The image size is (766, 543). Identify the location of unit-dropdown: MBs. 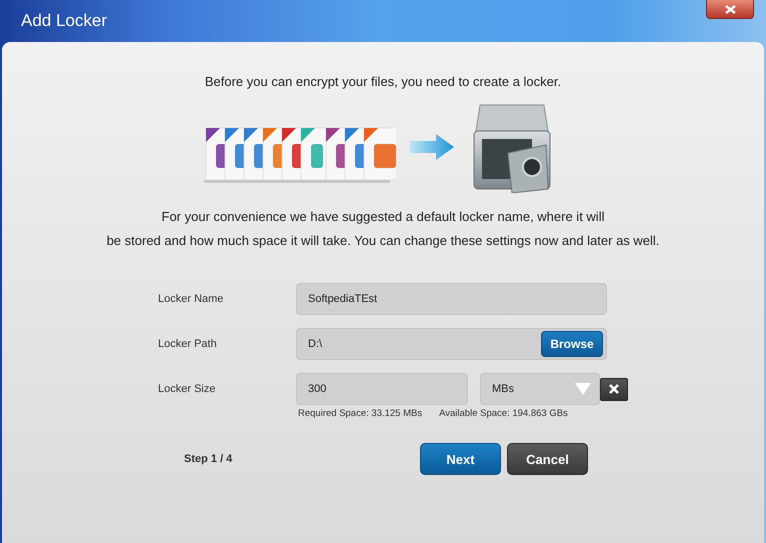
(540, 389).